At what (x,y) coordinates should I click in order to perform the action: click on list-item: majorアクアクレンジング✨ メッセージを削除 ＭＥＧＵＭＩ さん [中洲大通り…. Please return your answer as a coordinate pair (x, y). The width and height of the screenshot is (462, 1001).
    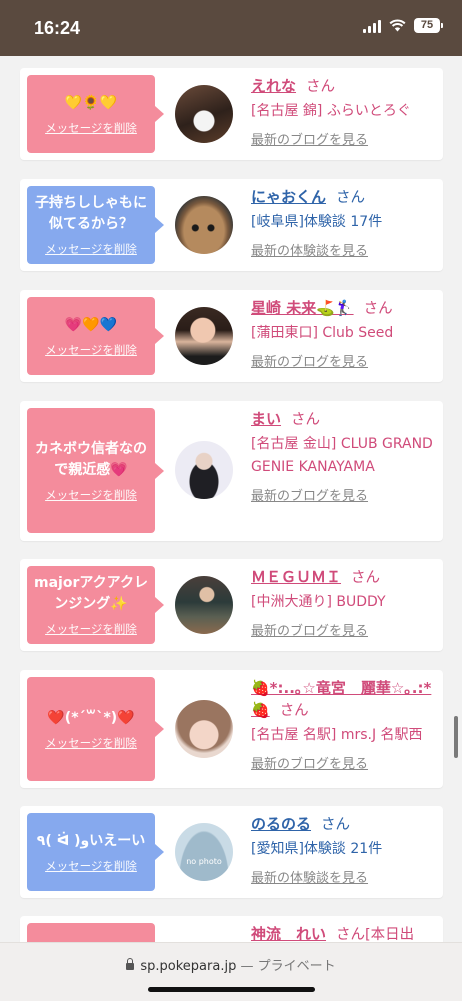
    Looking at the image, I should click on (231, 605).